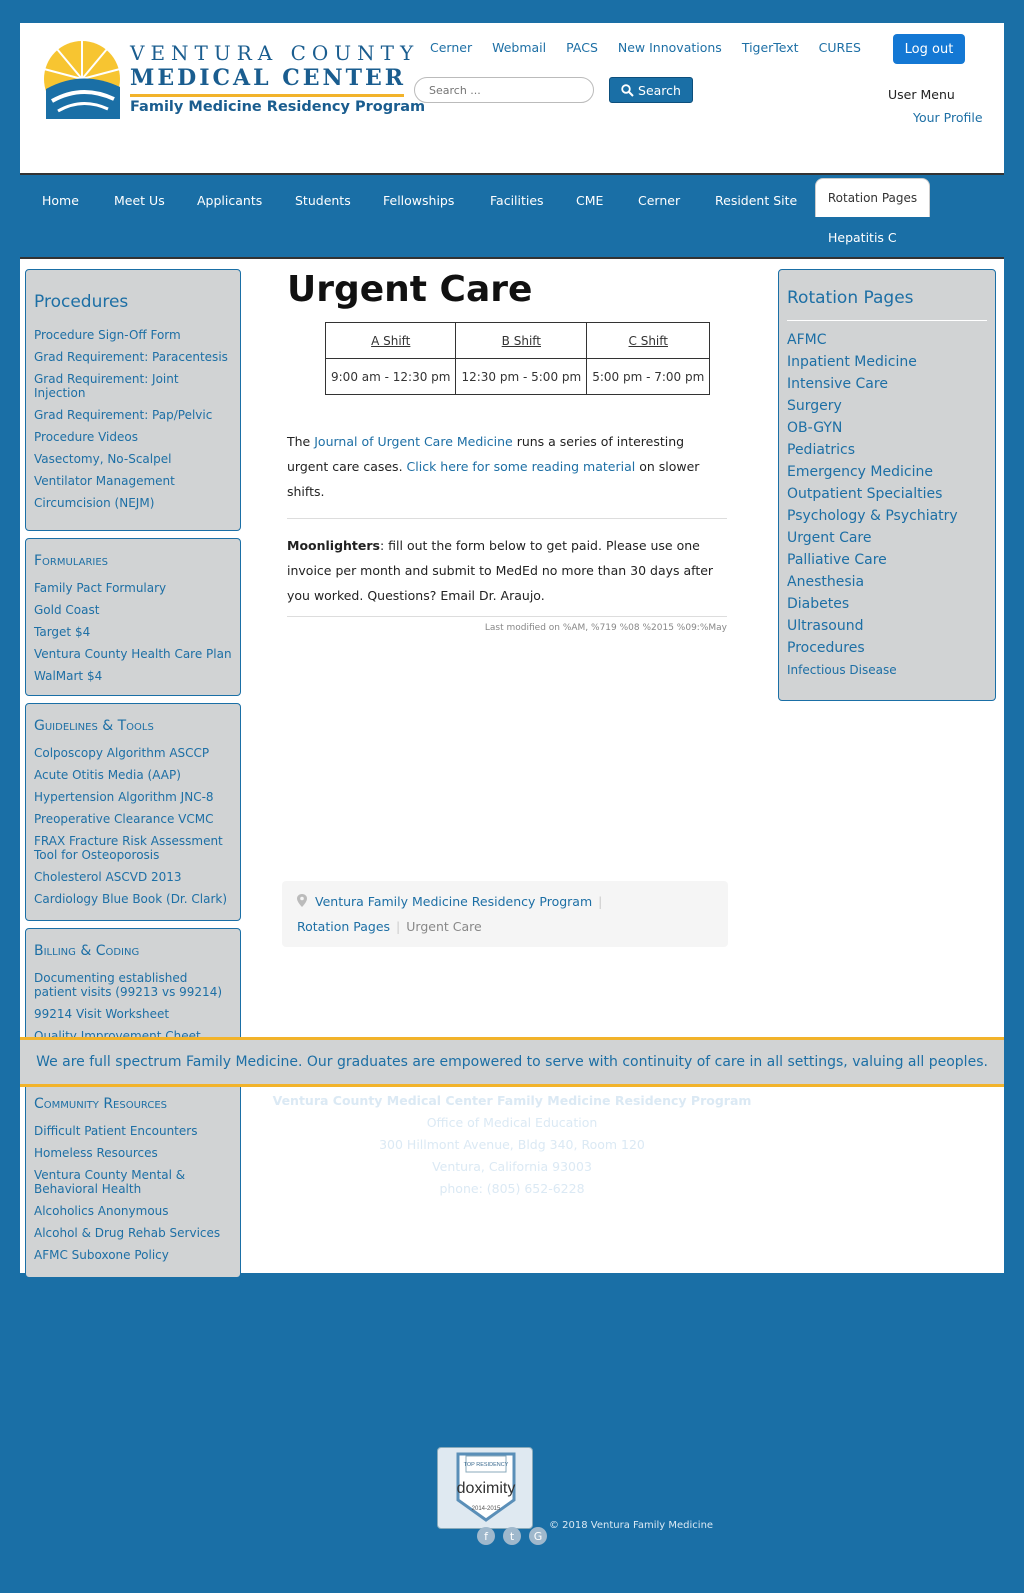 The image size is (1024, 1593). Describe the element at coordinates (133, 1255) in the screenshot. I see `community-link: AFMC Suboxone Policy` at that location.